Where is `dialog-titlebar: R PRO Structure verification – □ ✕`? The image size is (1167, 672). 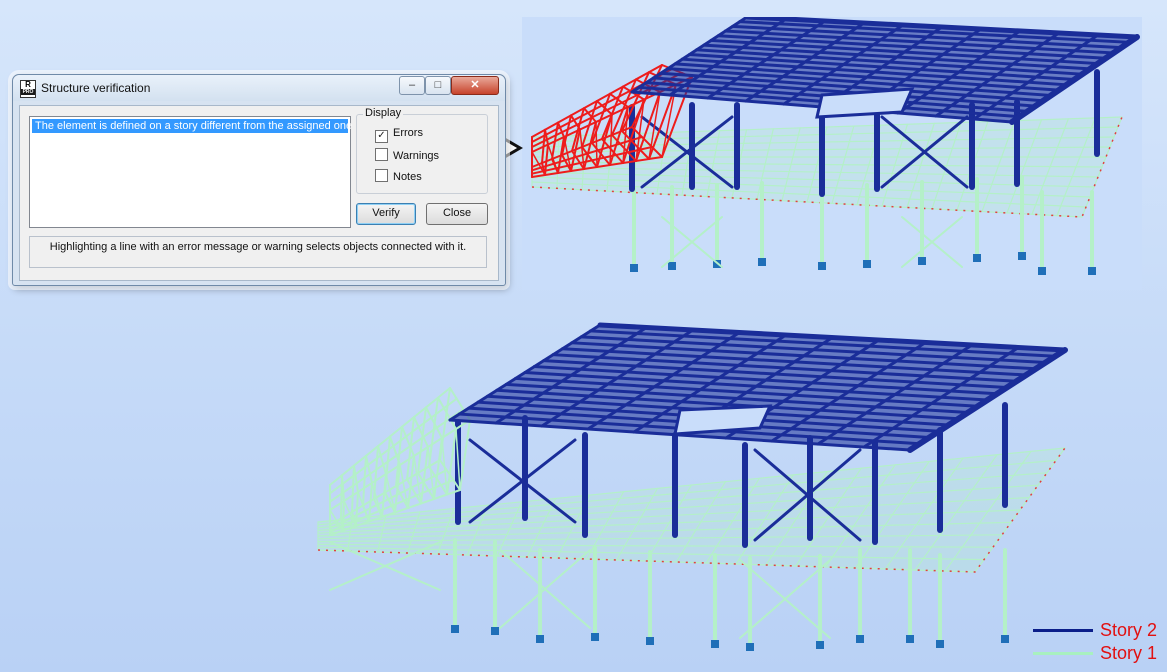 dialog-titlebar: R PRO Structure verification – □ ✕ is located at coordinates (259, 88).